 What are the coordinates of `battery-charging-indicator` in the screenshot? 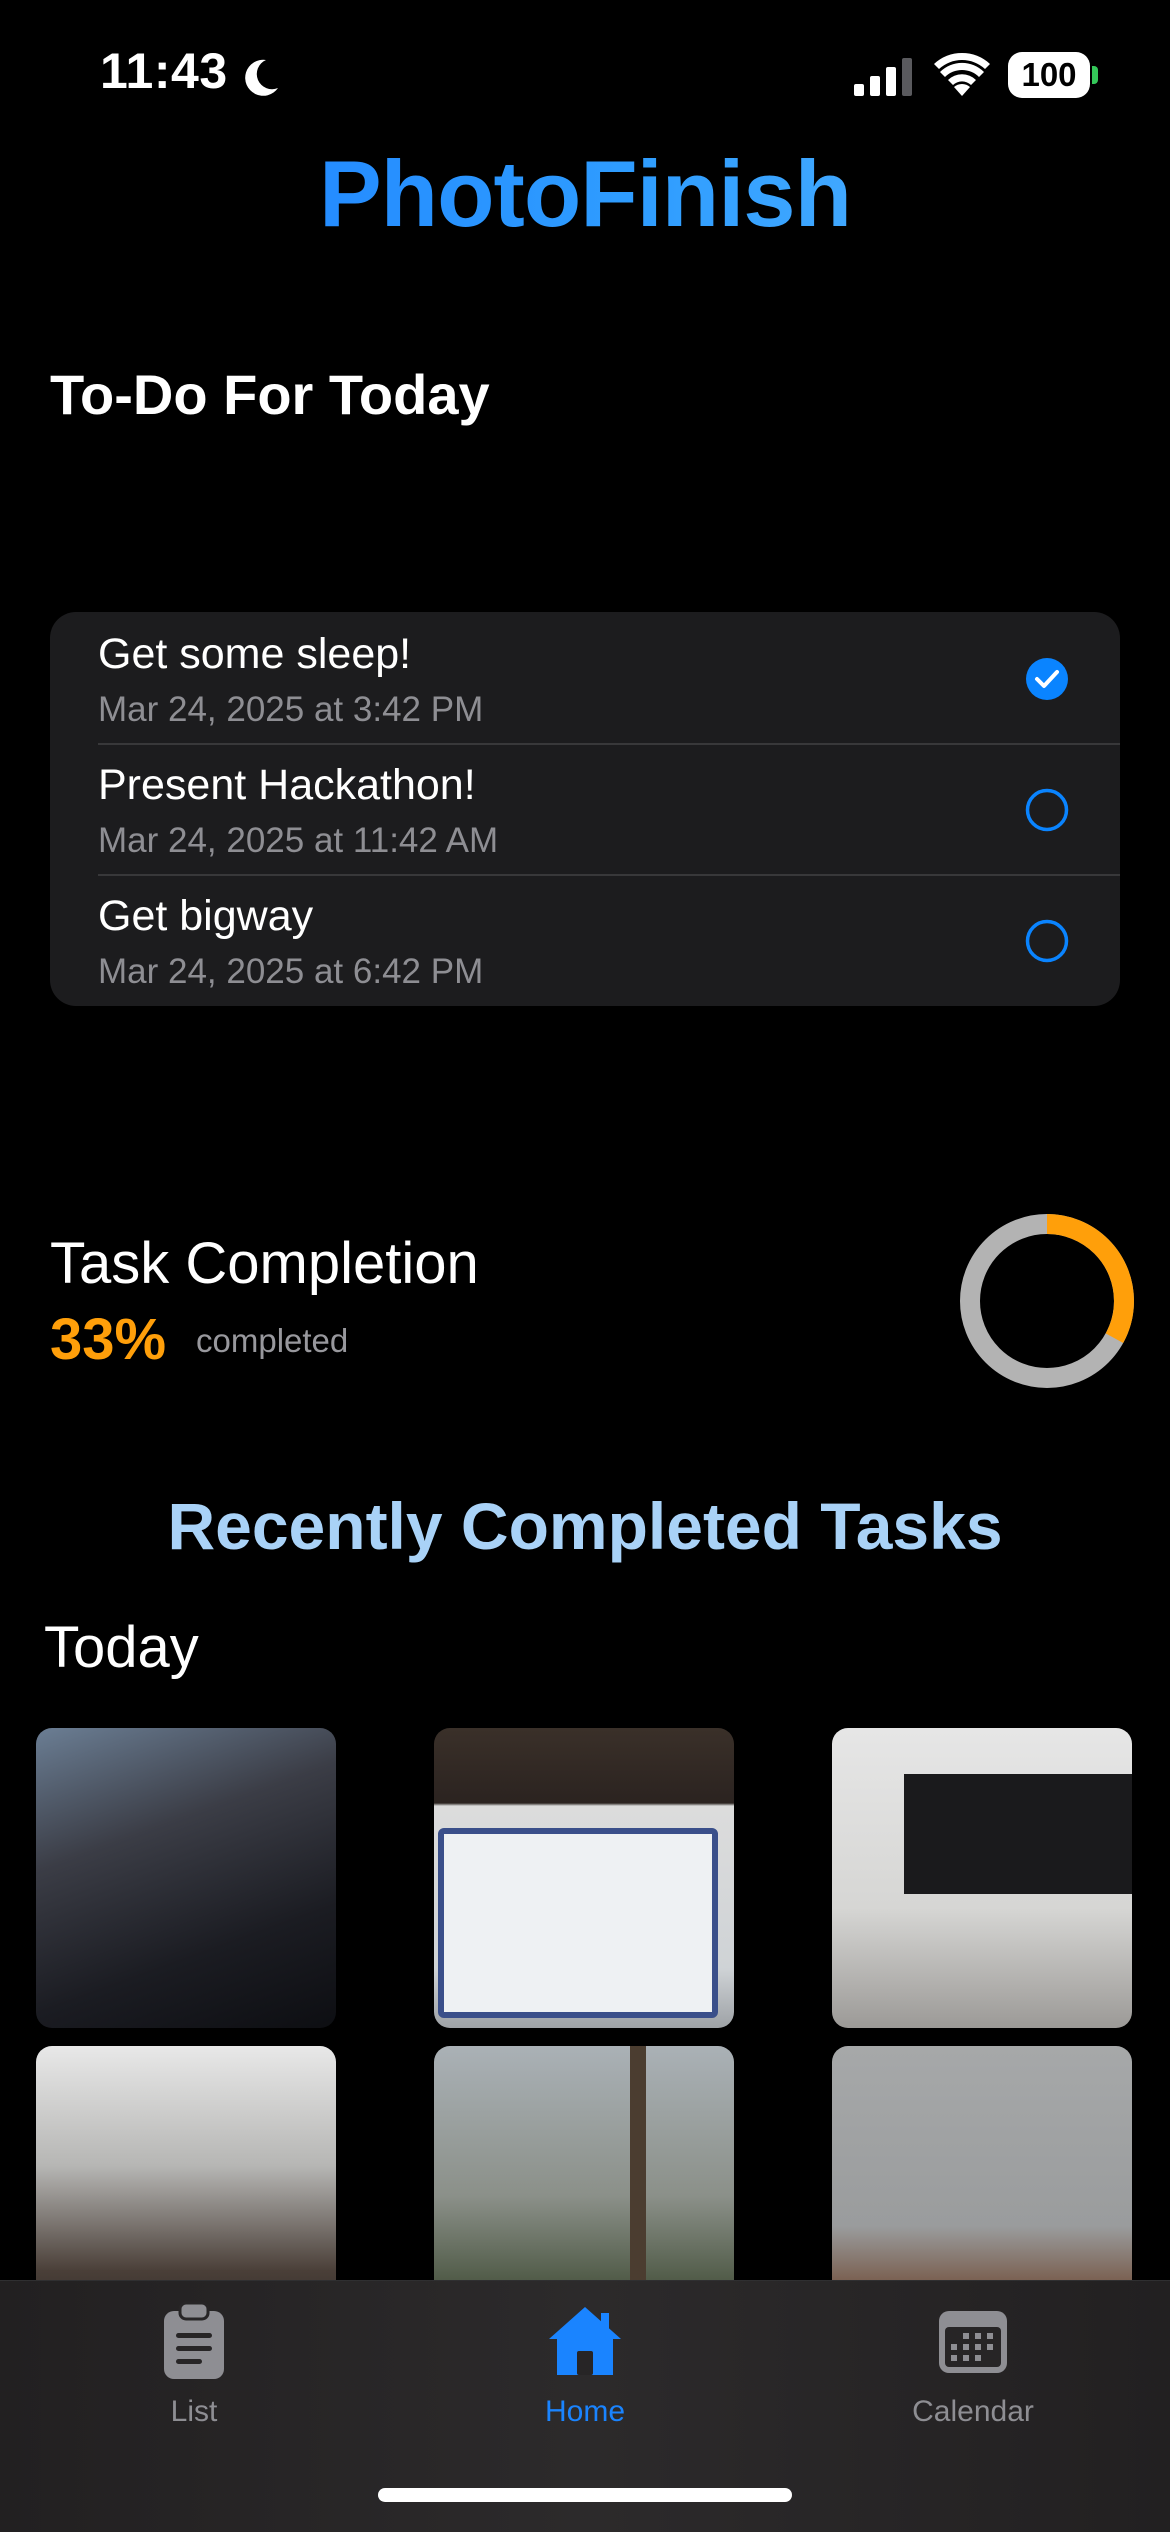 It's located at (1095, 75).